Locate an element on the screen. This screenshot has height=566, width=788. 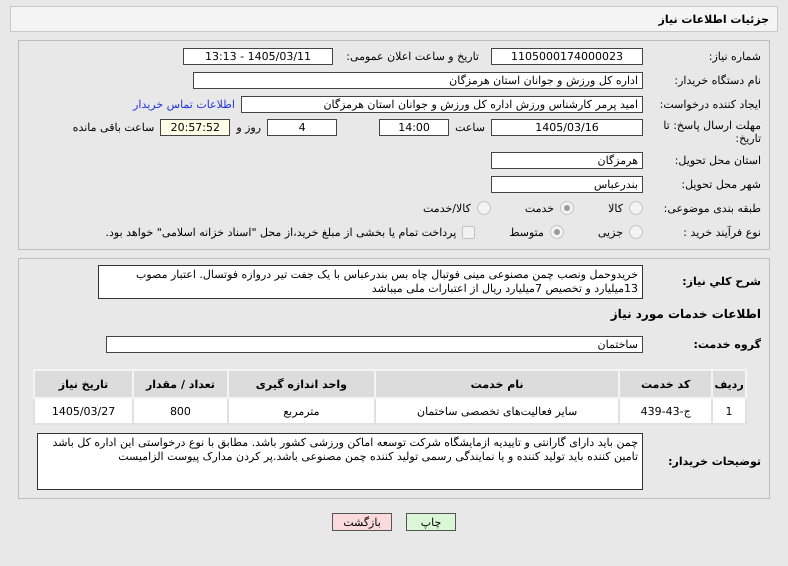
table-header: ردیف is located at coordinates (729, 384).